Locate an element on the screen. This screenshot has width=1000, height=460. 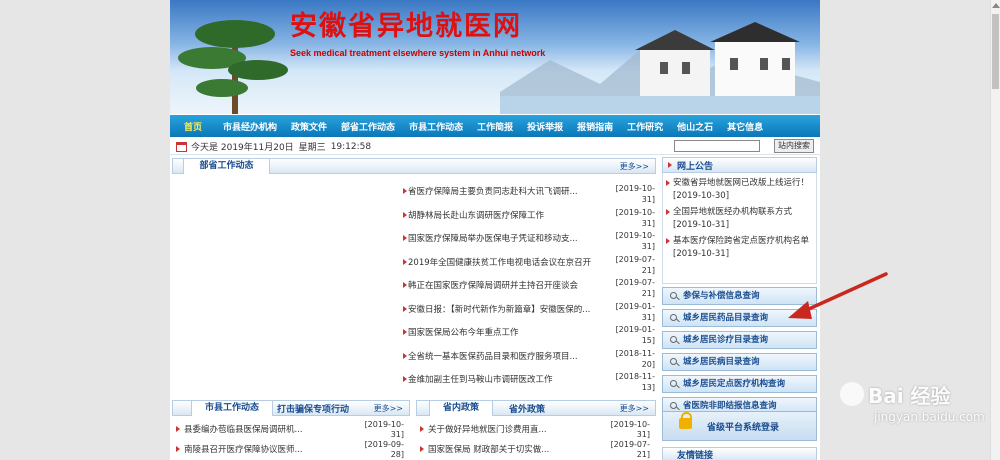
calendar-icon is located at coordinates (181, 146).